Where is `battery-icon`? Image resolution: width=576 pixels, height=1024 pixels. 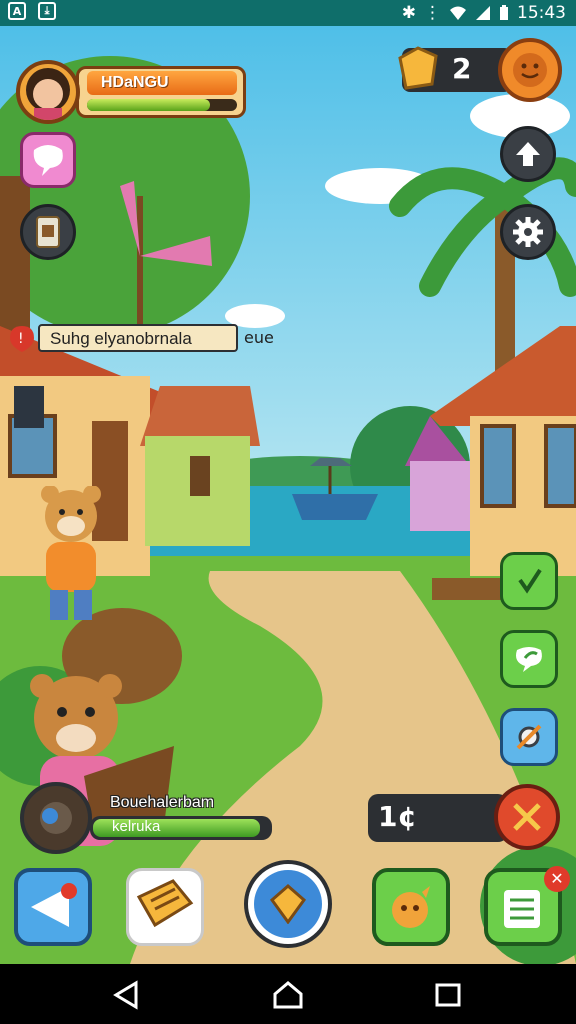 battery-icon is located at coordinates (504, 12).